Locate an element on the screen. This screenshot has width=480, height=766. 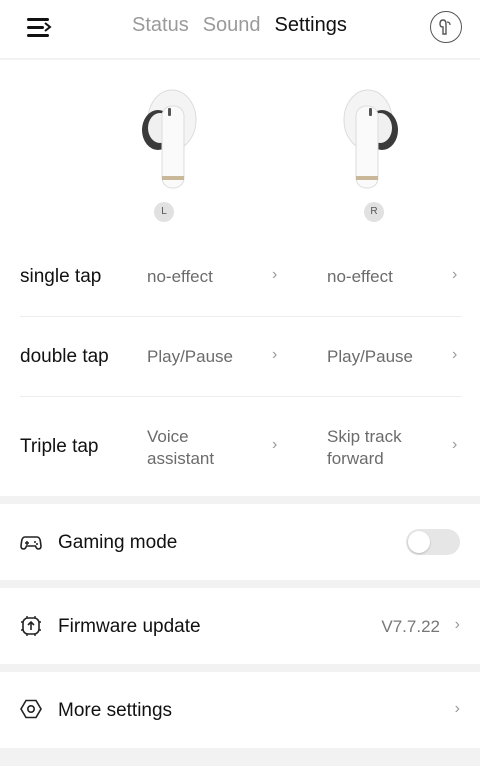
right-earbud-badge: R is located at coordinates (374, 212).